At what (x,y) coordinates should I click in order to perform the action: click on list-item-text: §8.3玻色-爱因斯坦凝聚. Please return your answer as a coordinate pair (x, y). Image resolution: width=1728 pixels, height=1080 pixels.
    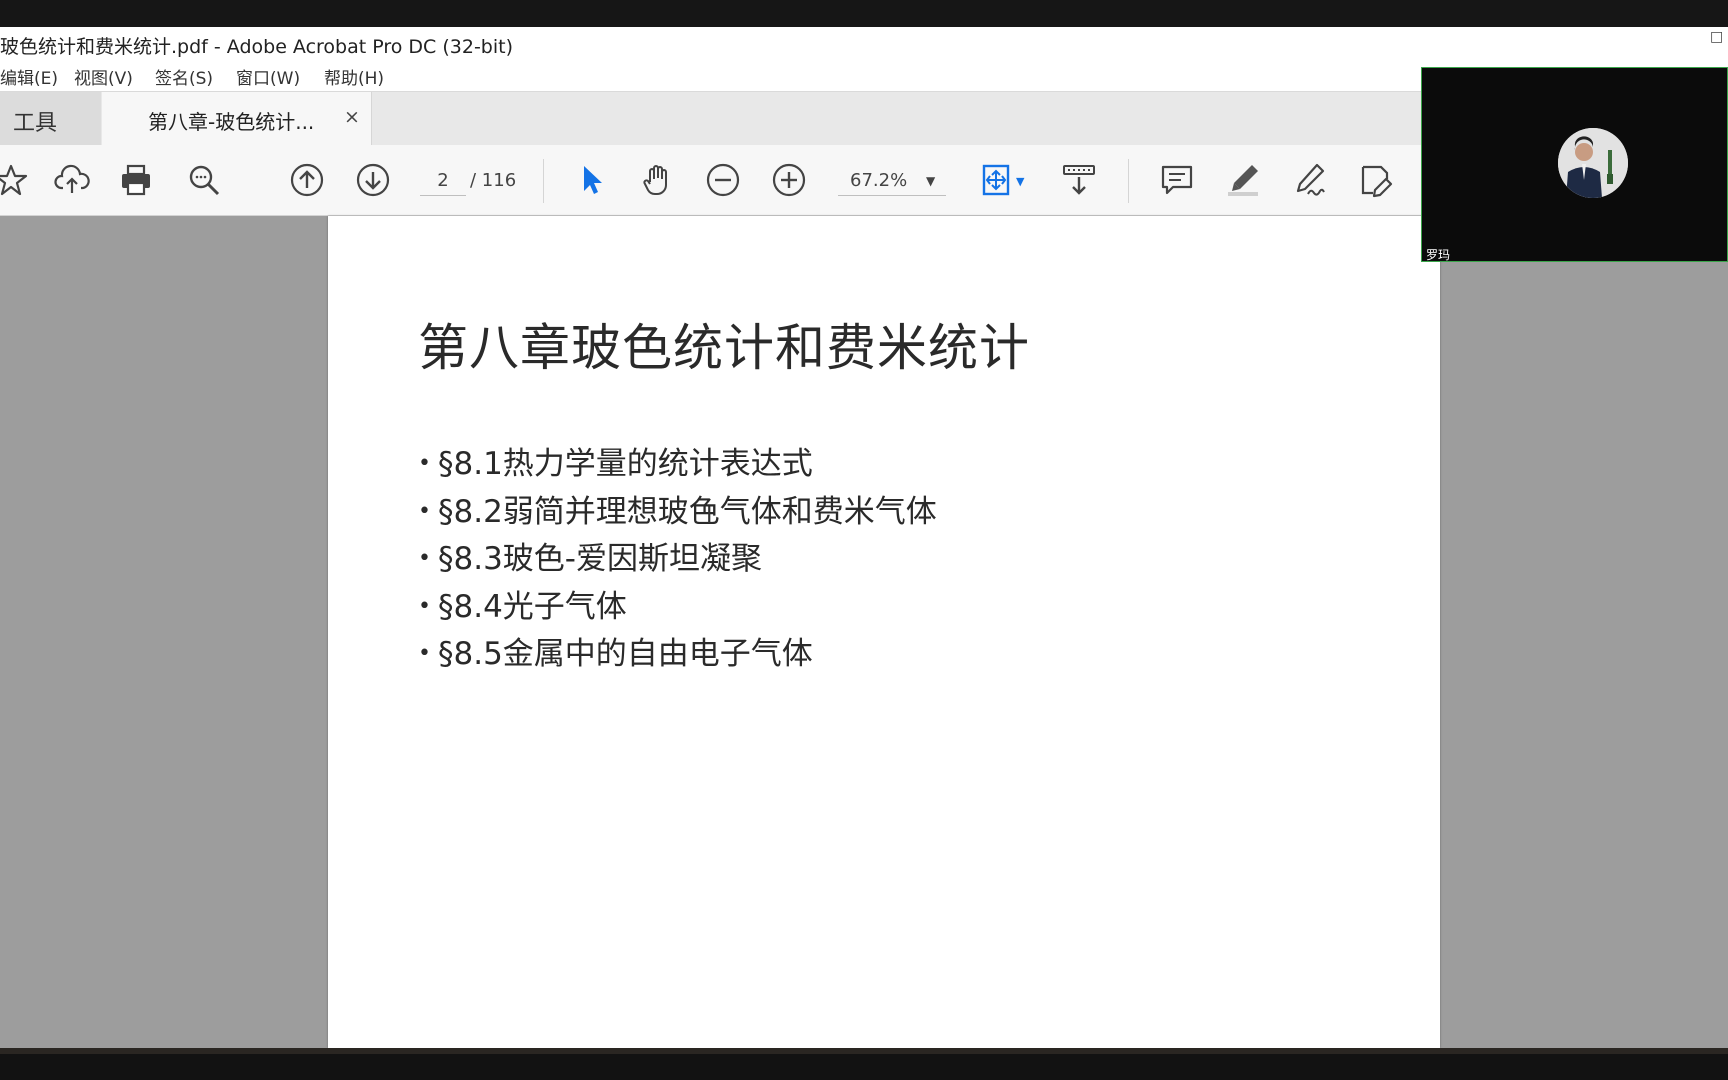
    Looking at the image, I should click on (600, 559).